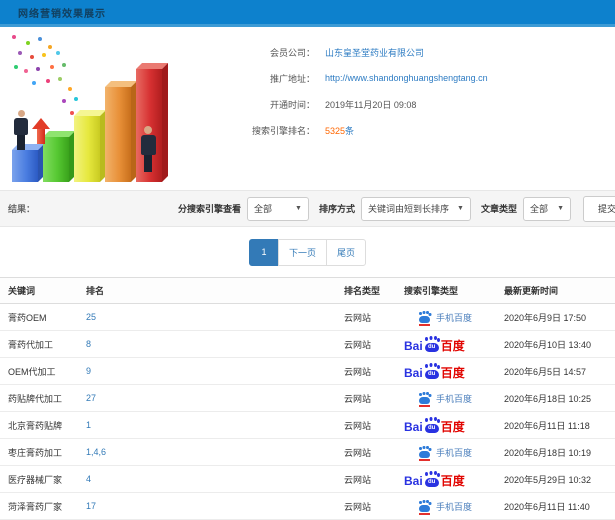 The image size is (615, 520). Describe the element at coordinates (215, 479) in the screenshot. I see `rank-cell: 4` at that location.